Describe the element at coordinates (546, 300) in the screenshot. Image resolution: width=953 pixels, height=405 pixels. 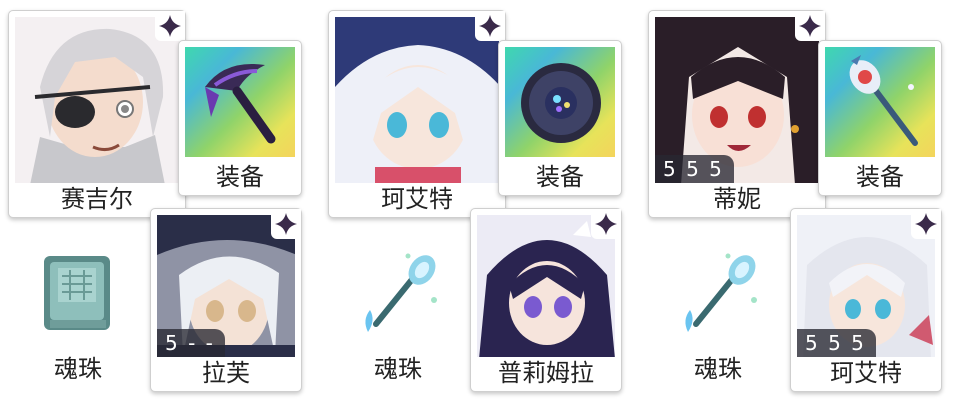
I see `support-card-primula: 普莉姆拉` at that location.